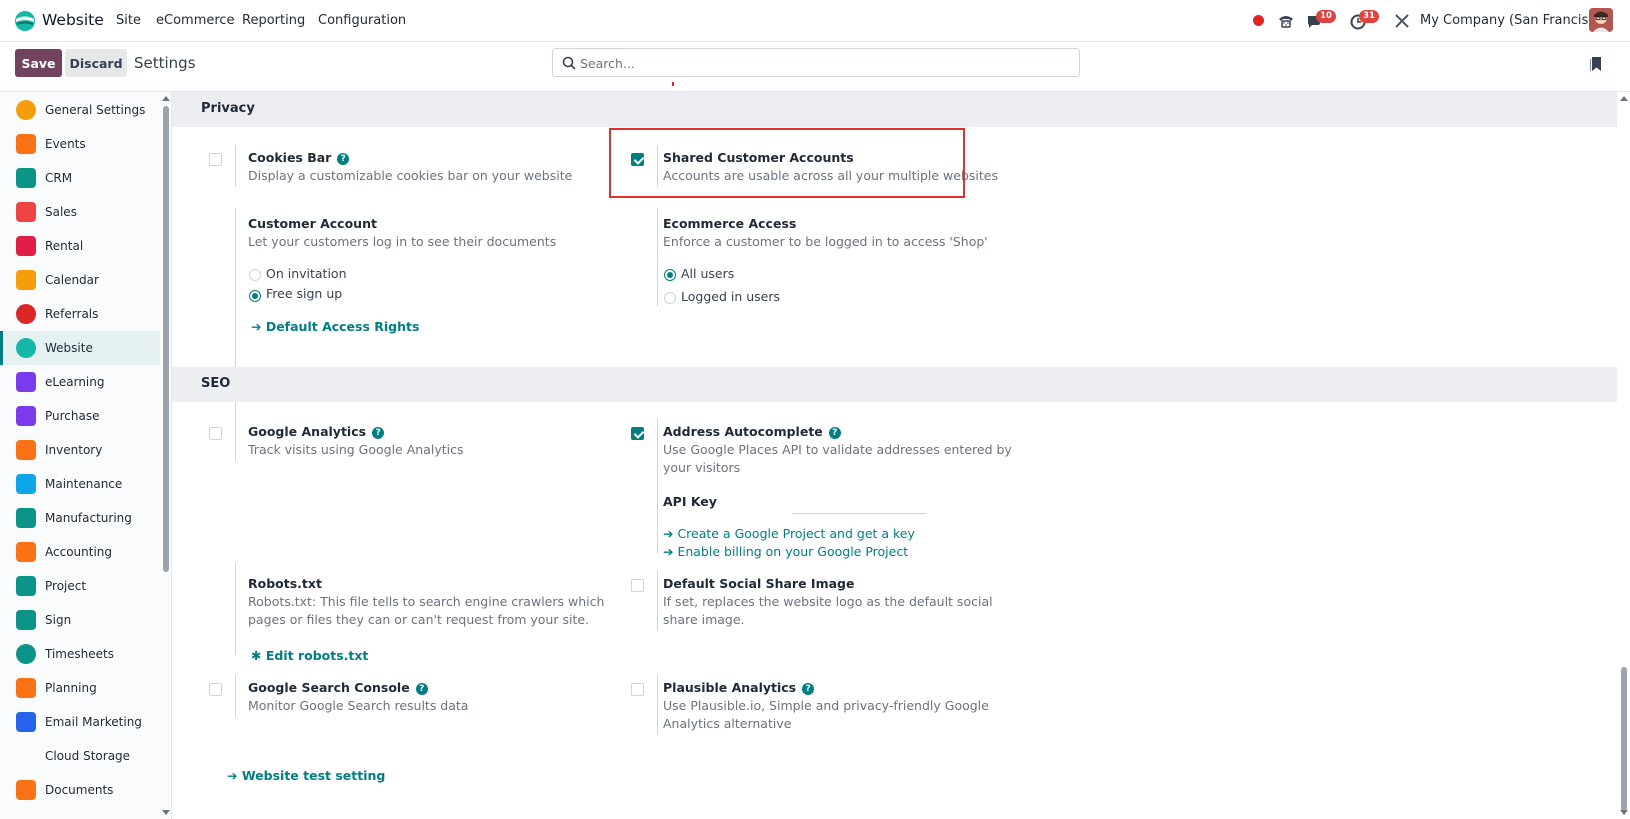  Describe the element at coordinates (1326, 16) in the screenshot. I see `messages-badge: 10` at that location.